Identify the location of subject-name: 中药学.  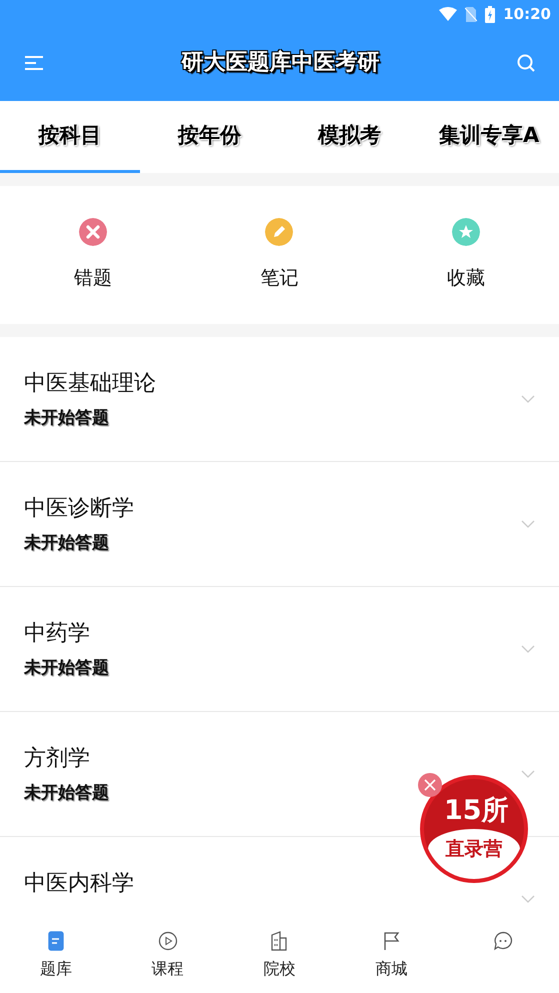
(57, 634).